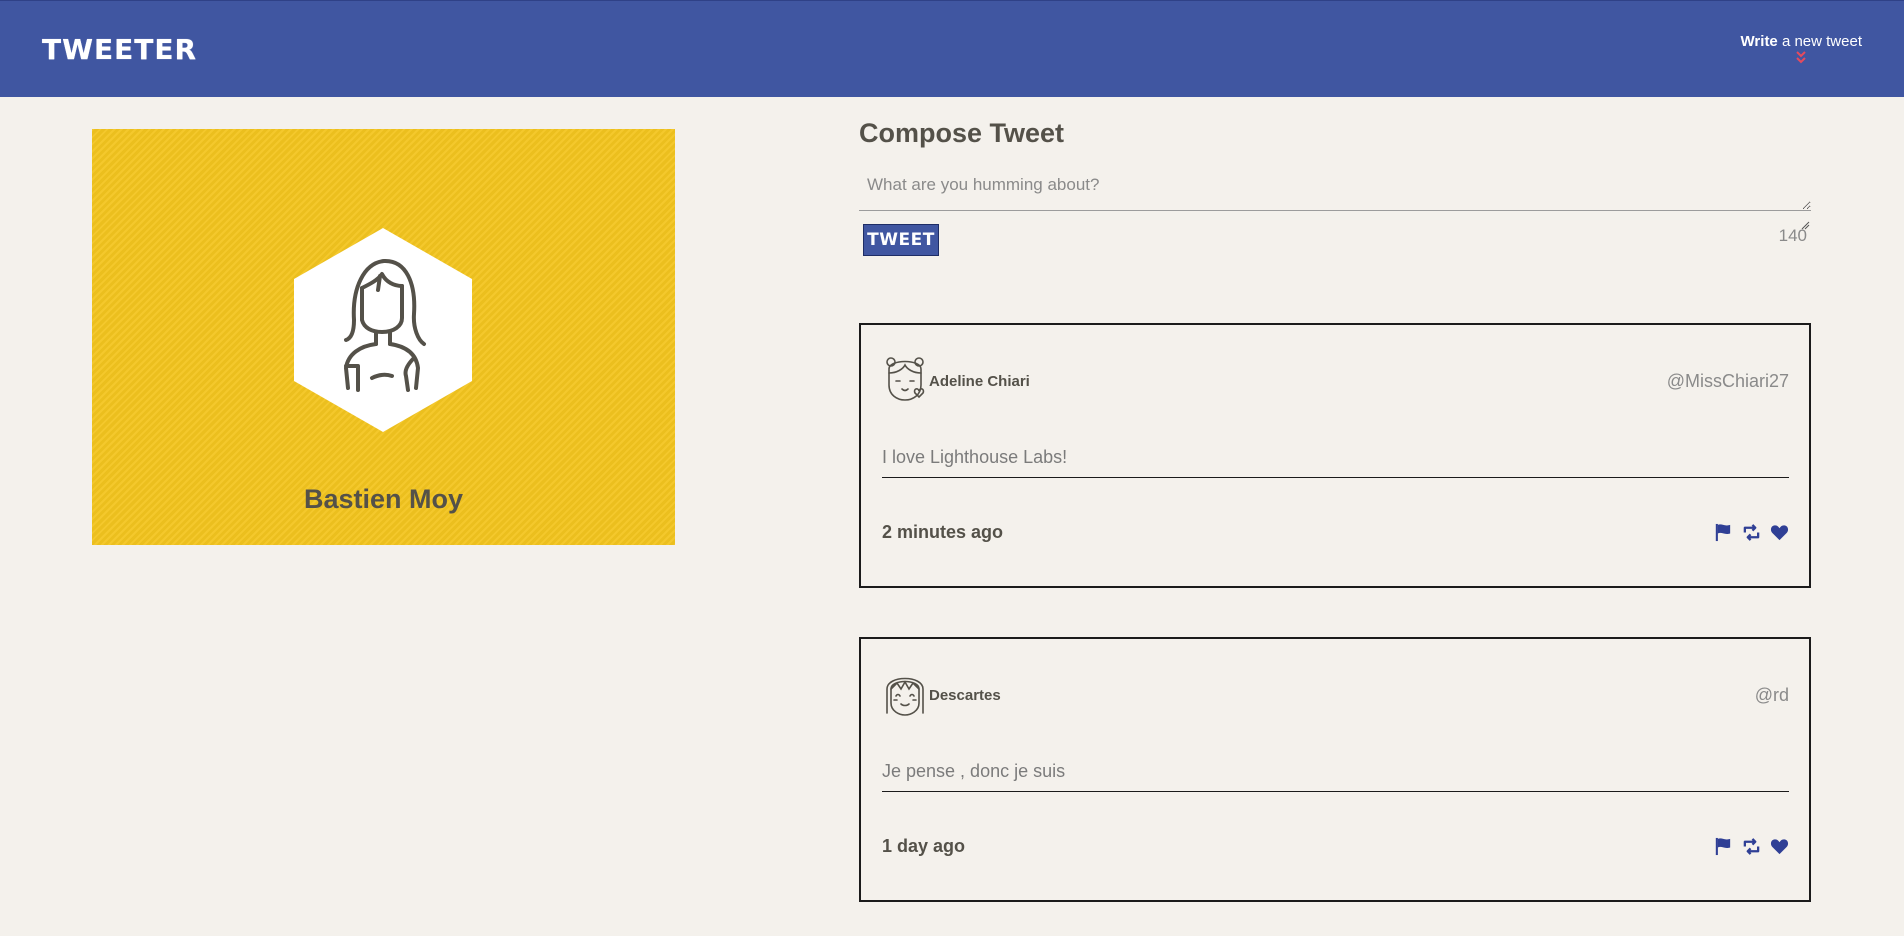 Image resolution: width=1904 pixels, height=936 pixels. I want to click on compose-title: Compose Tweet, so click(962, 133).